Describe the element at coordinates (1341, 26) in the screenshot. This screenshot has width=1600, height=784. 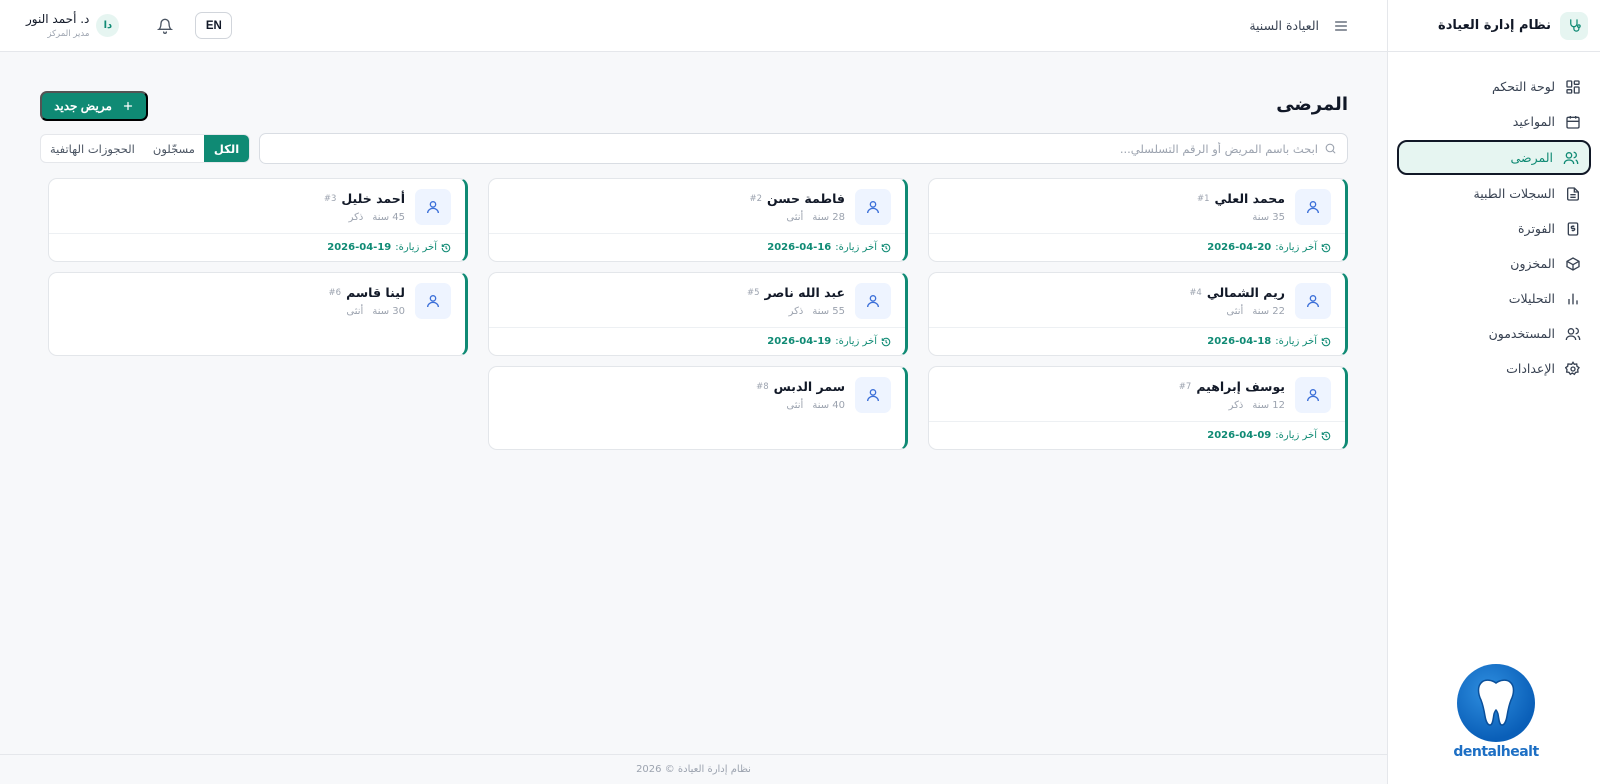
I see `menu-icon` at that location.